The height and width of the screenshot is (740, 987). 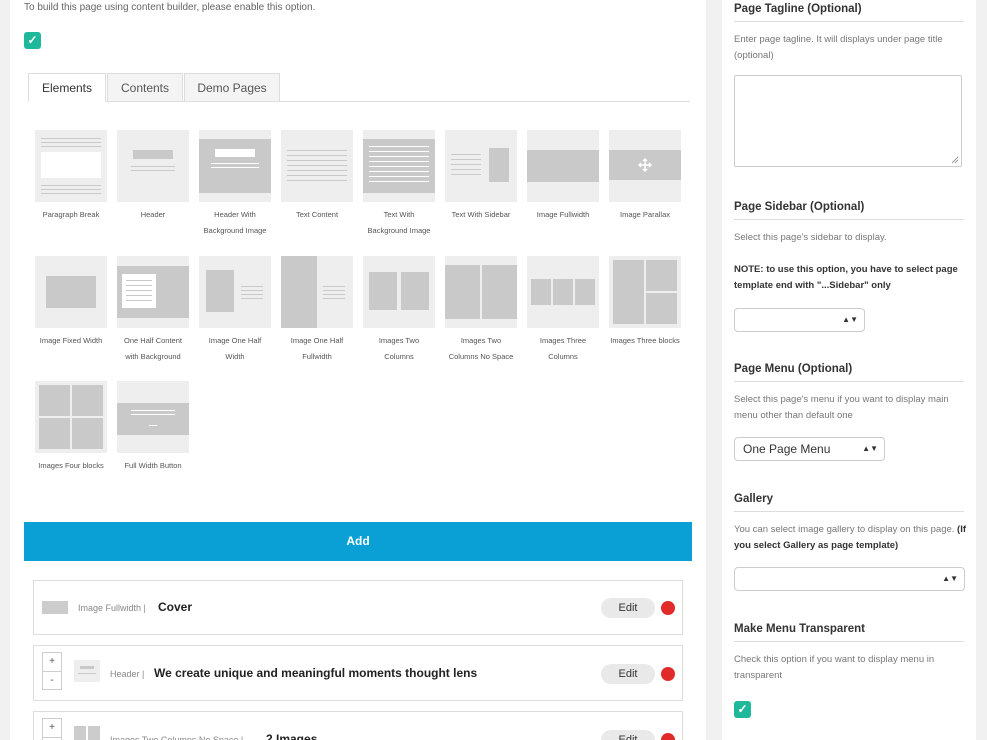 I want to click on row-type-label: Image Fullwidth |, so click(x=112, y=608).